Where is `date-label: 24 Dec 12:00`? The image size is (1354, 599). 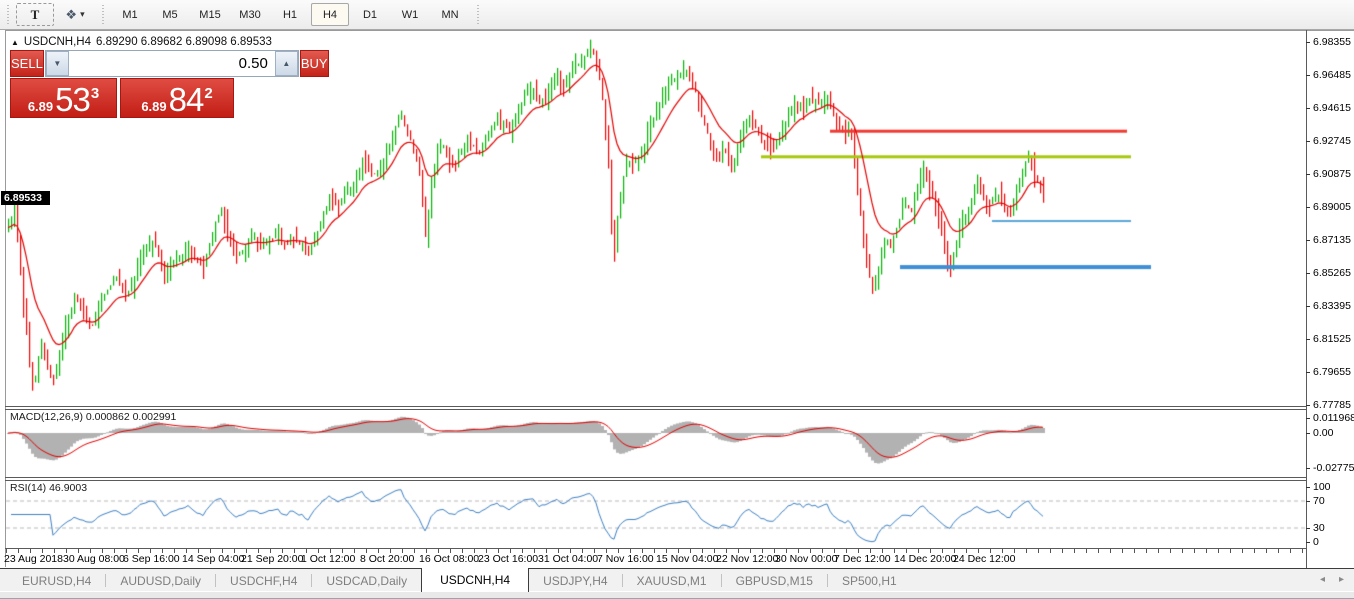 date-label: 24 Dec 12:00 is located at coordinates (984, 559).